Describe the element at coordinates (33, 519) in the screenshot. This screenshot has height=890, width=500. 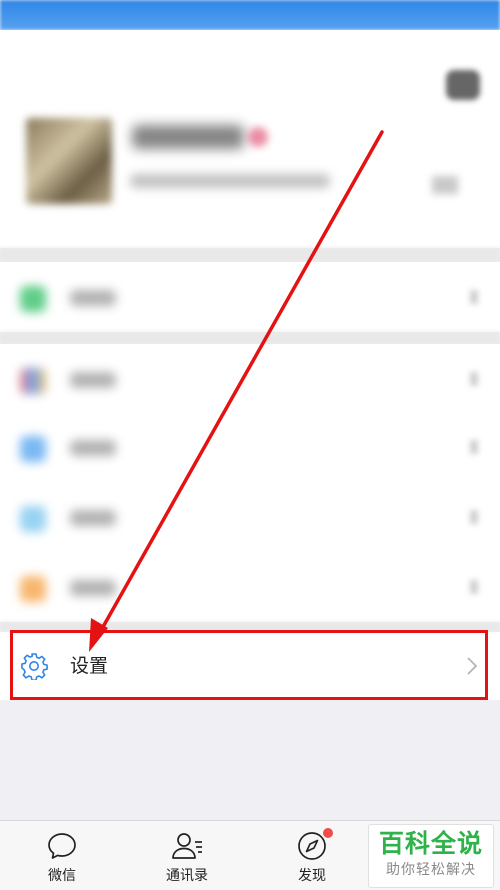
I see `cards-icon` at that location.